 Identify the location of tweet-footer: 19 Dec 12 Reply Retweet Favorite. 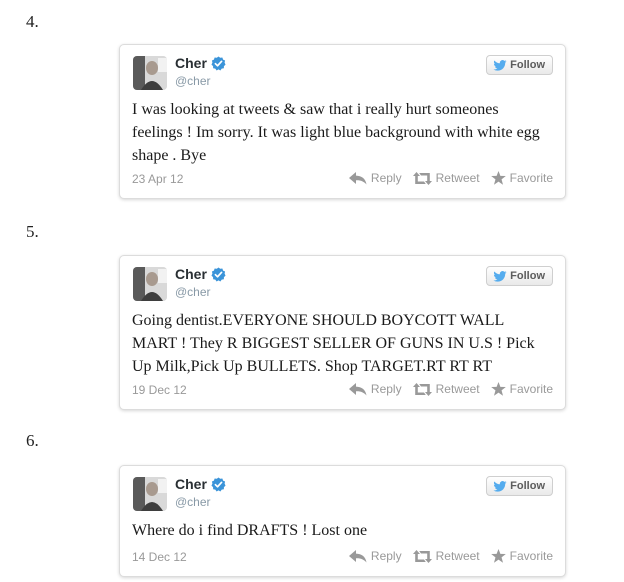
(342, 390).